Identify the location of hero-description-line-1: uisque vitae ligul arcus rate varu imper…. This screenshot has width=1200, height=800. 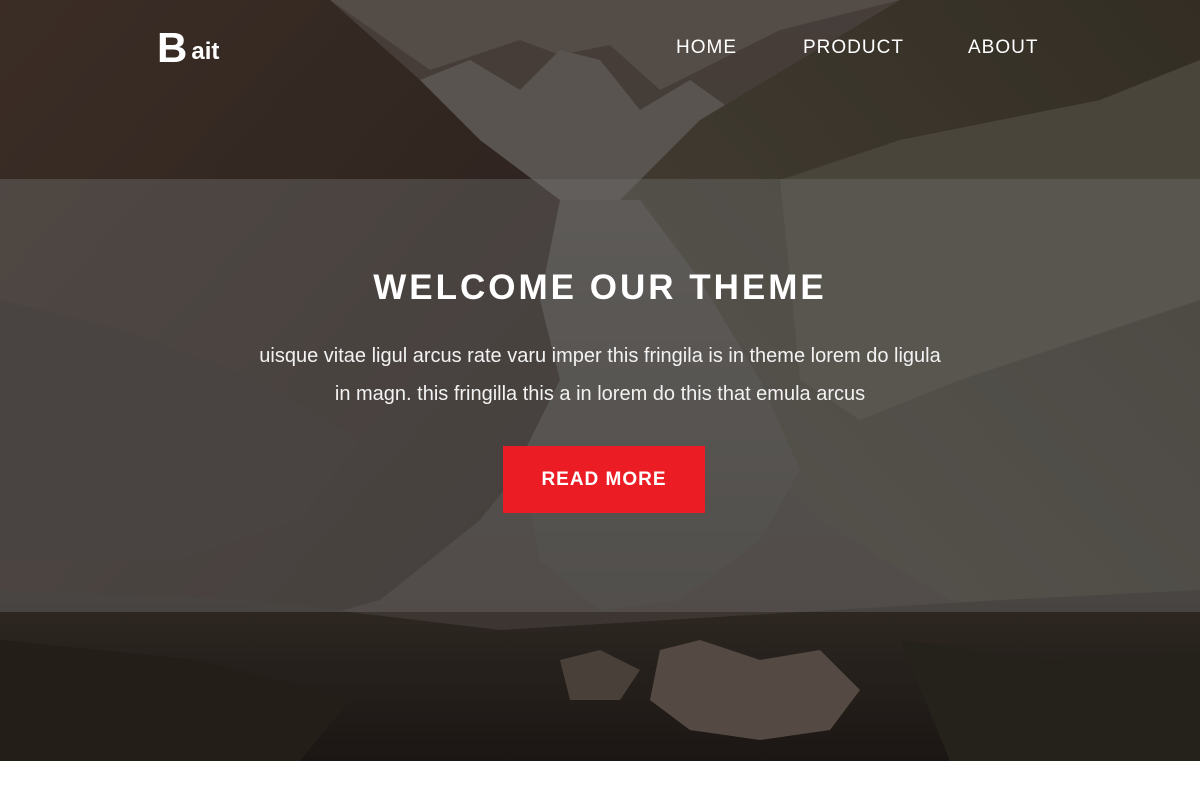
(600, 356).